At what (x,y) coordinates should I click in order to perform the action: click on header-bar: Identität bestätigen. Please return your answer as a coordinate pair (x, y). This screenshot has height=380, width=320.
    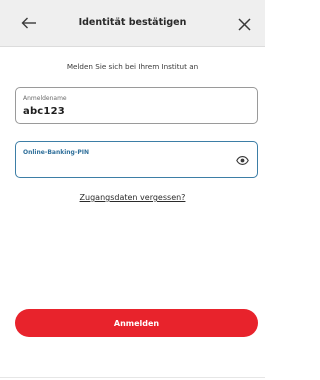
    Looking at the image, I should click on (132, 23).